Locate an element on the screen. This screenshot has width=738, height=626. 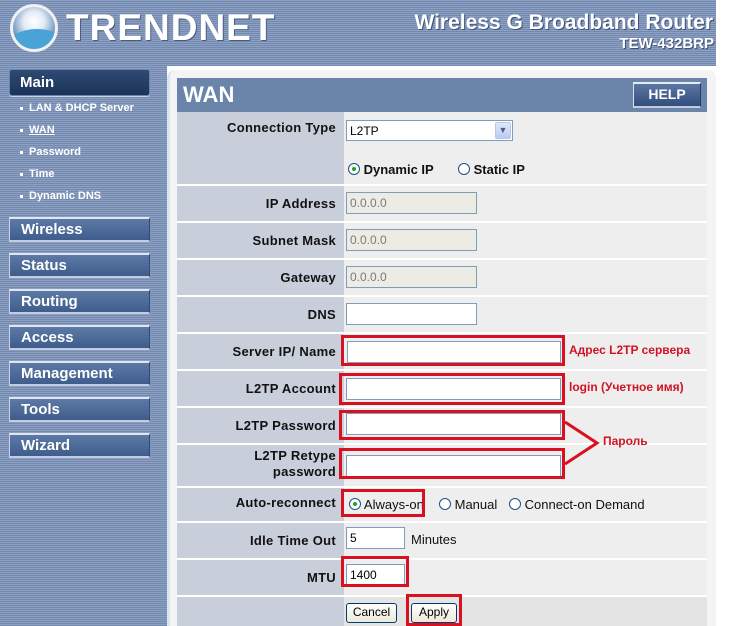
nav-sub-time: Time is located at coordinates (37, 174).